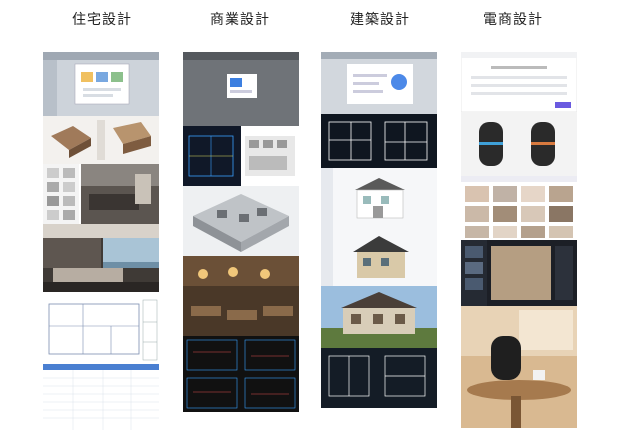 The height and width of the screenshot is (440, 640). Describe the element at coordinates (379, 141) in the screenshot. I see `tile-building-floorplans` at that location.